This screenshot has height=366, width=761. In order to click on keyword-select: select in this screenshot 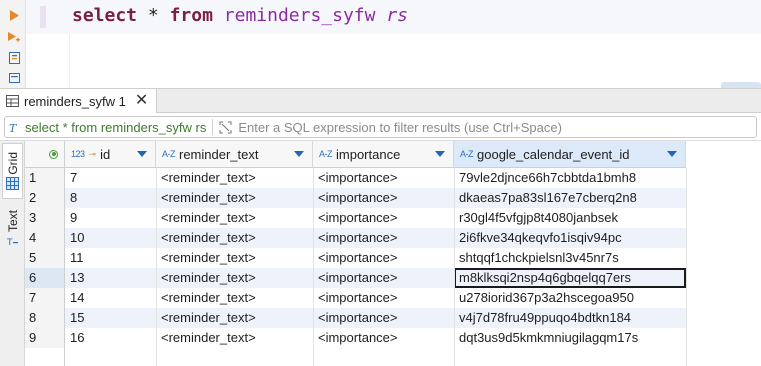, I will do `click(105, 15)`.